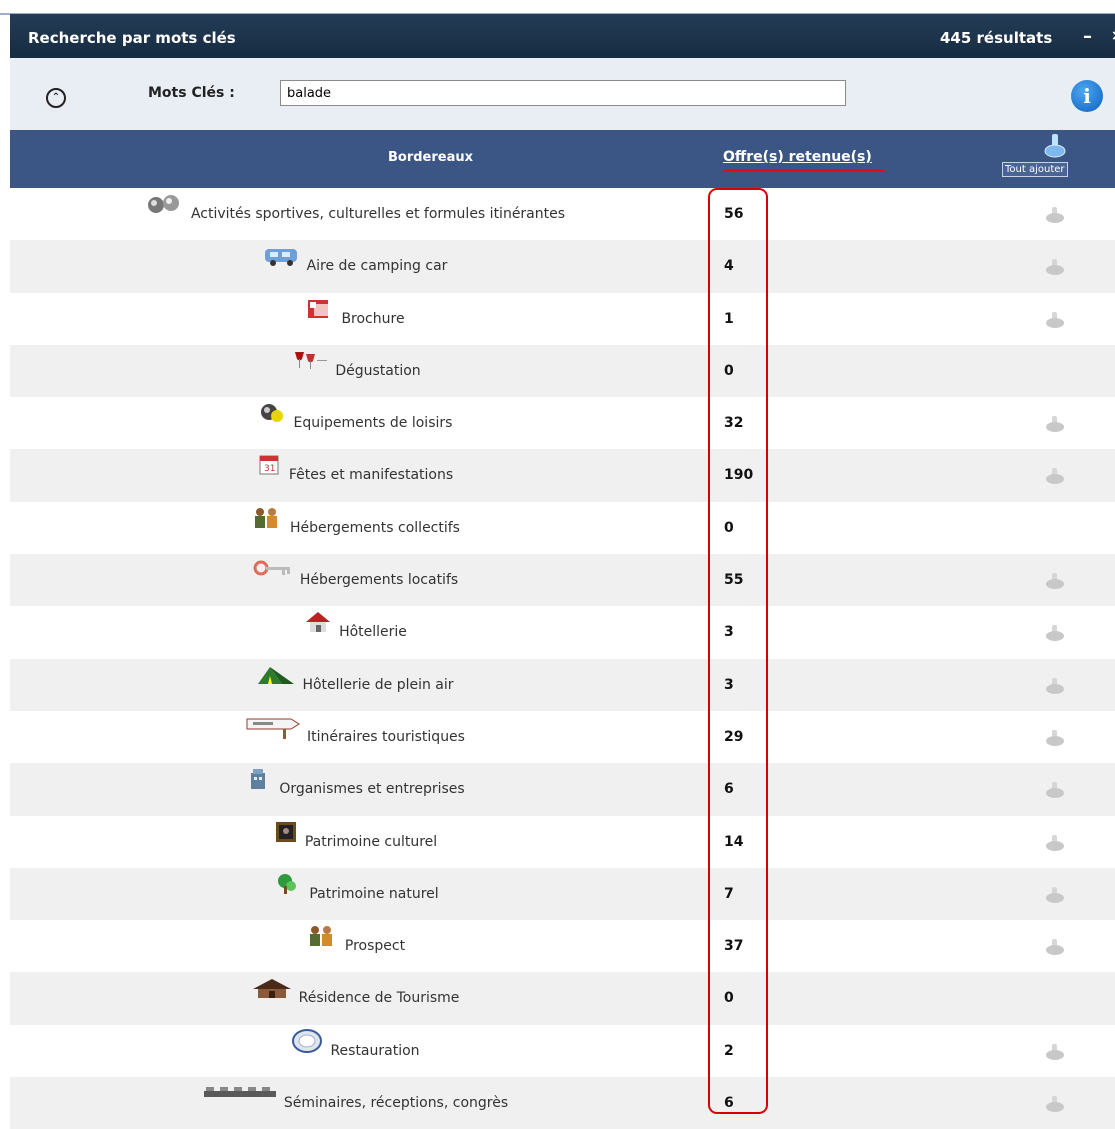  Describe the element at coordinates (309, 363) in the screenshot. I see `wine-glasses-icon` at that location.